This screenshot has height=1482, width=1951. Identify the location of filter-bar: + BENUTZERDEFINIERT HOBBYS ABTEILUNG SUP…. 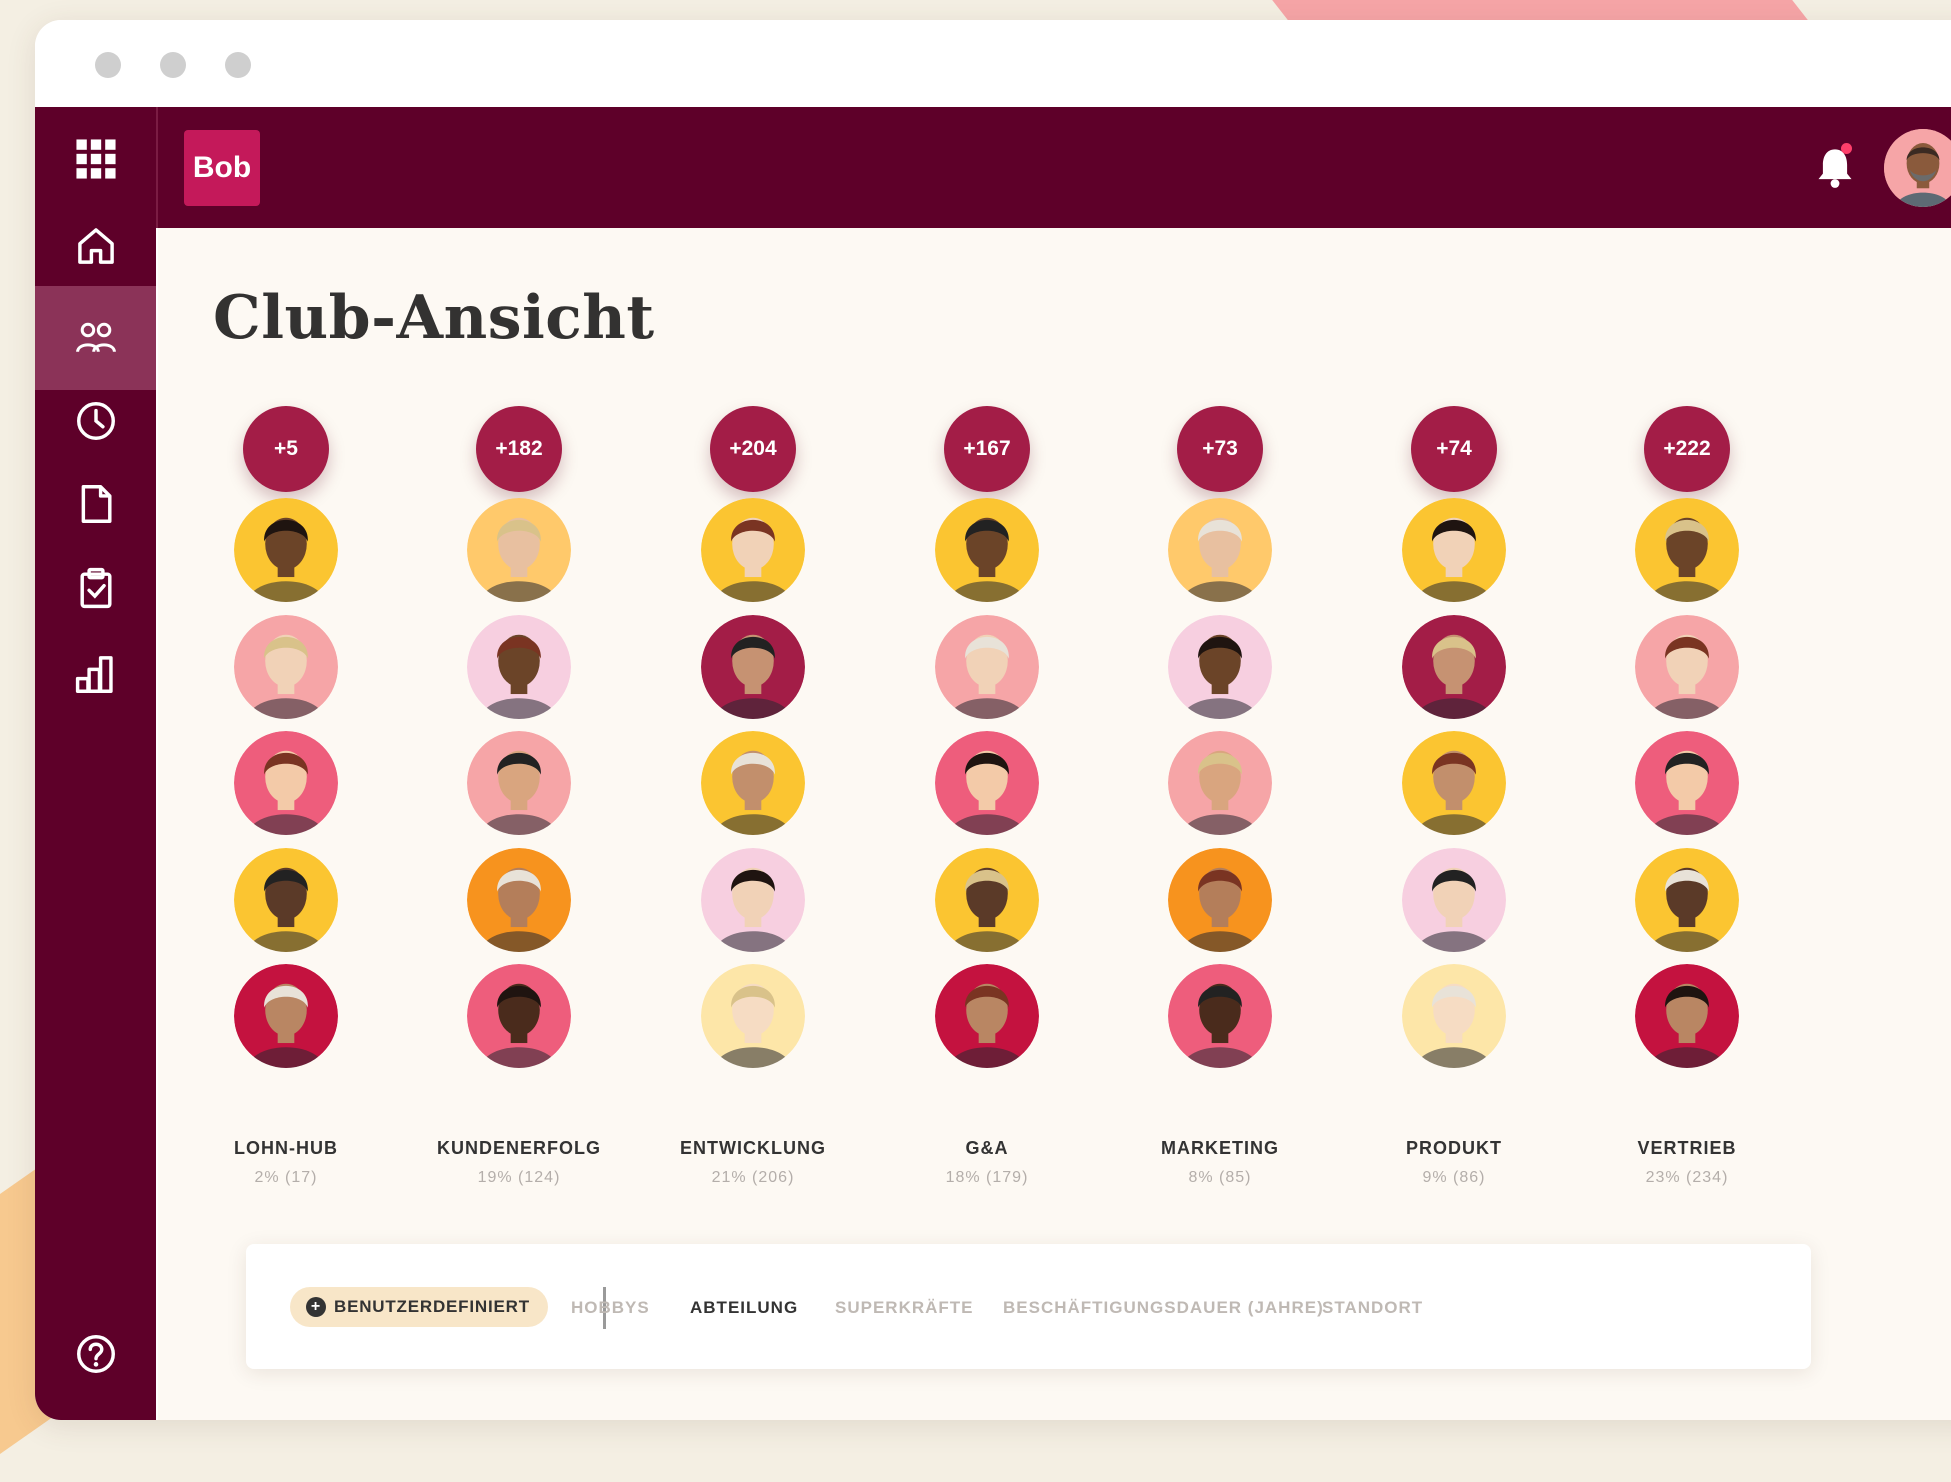
(1028, 1306).